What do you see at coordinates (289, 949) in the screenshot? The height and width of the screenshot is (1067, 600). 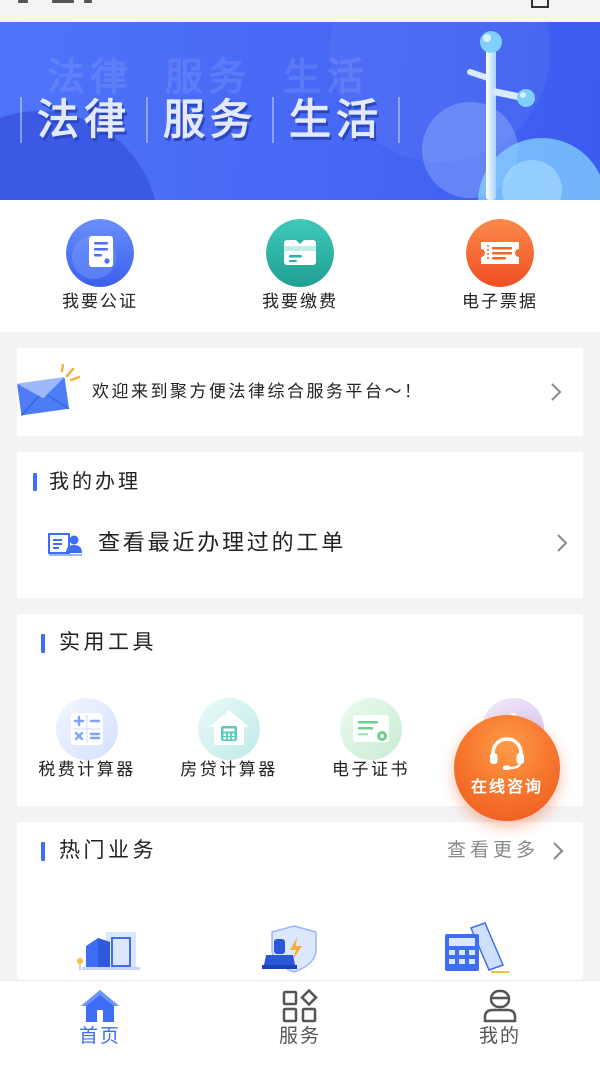 I see `shield-stamp-icon` at bounding box center [289, 949].